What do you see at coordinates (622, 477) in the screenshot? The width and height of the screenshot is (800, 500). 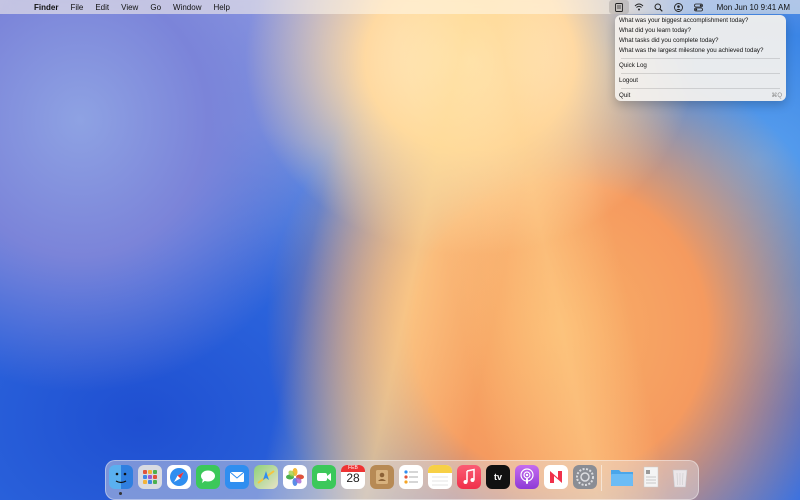 I see `downloads-folder-icon` at bounding box center [622, 477].